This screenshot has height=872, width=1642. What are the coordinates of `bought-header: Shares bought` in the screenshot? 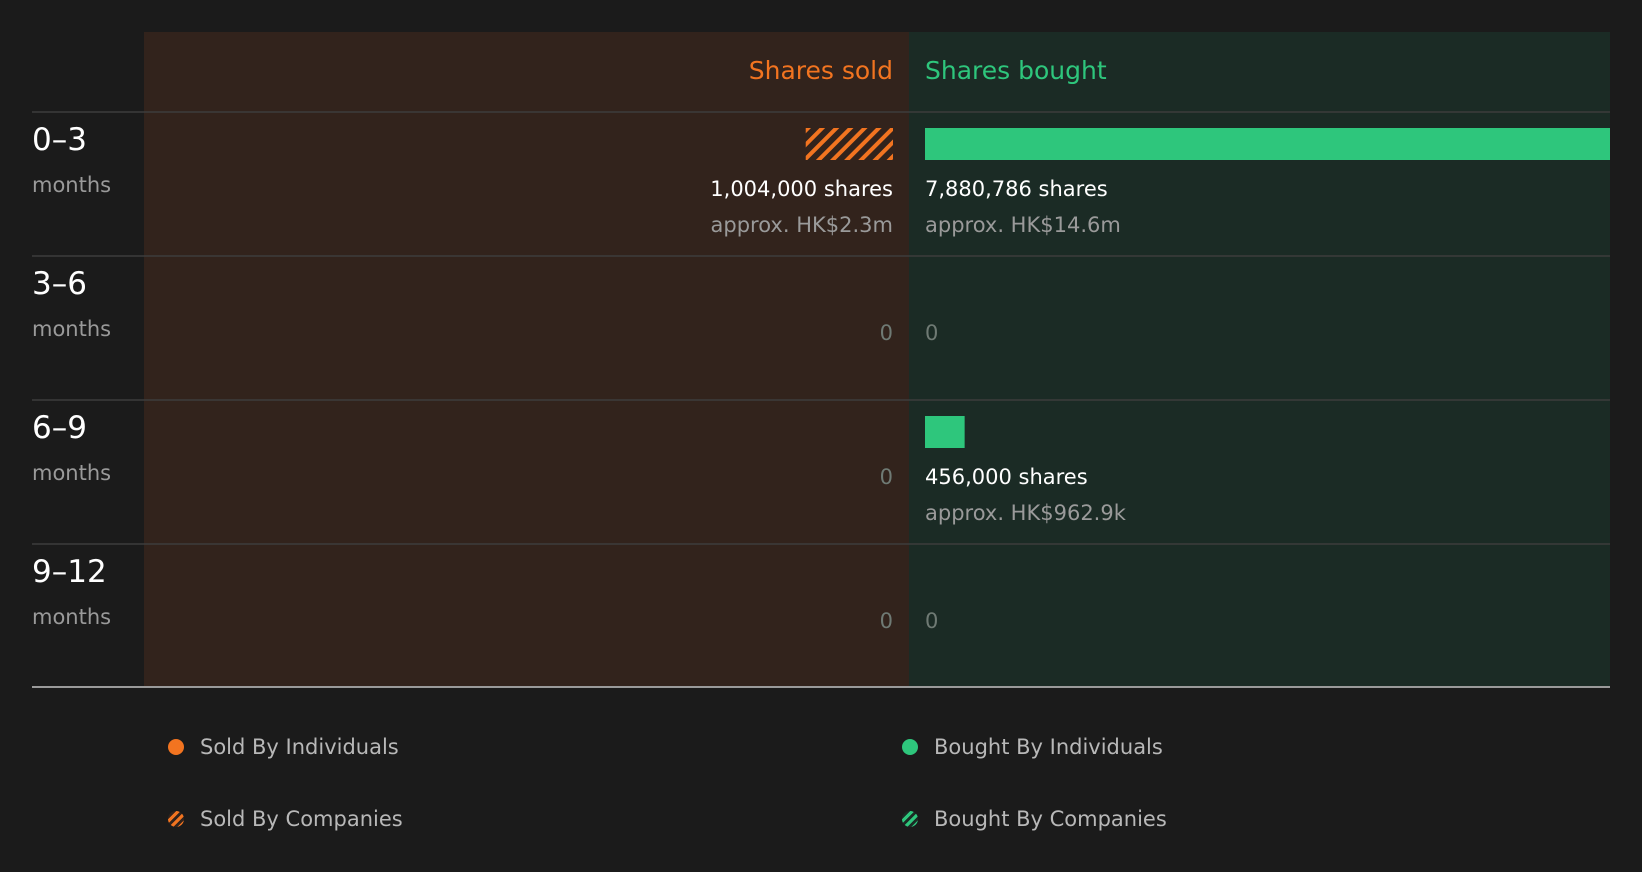 It's located at (1016, 70).